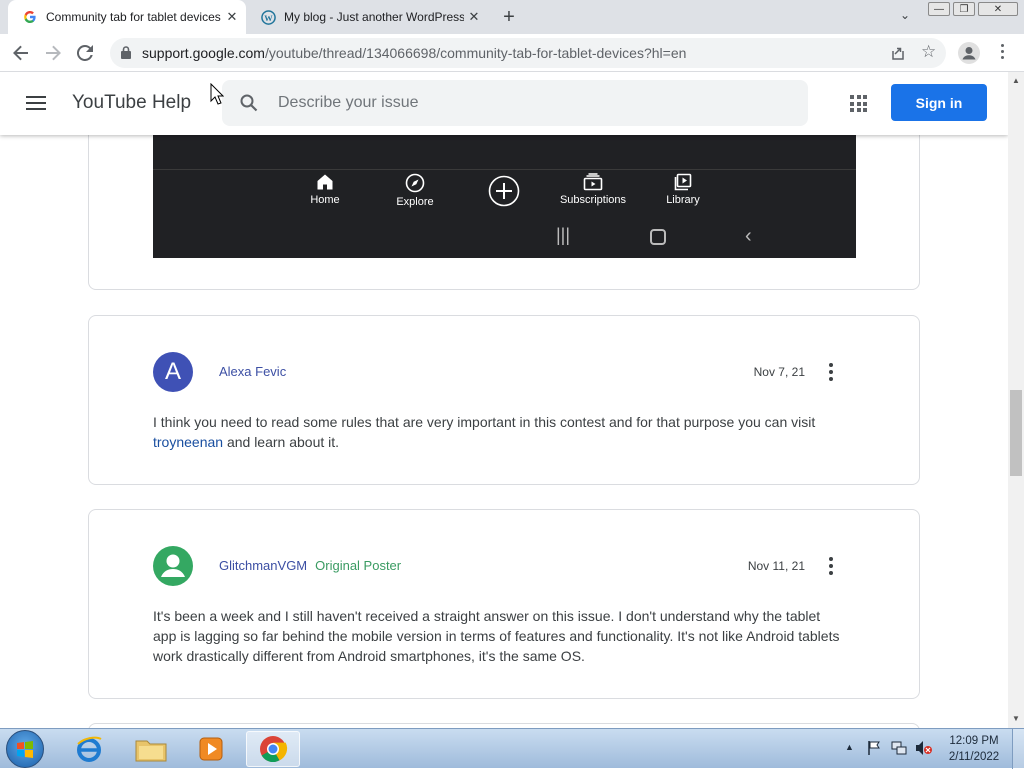 Image resolution: width=1024 pixels, height=772 pixels. What do you see at coordinates (748, 236) in the screenshot?
I see `back-chevron-icon: ‹` at bounding box center [748, 236].